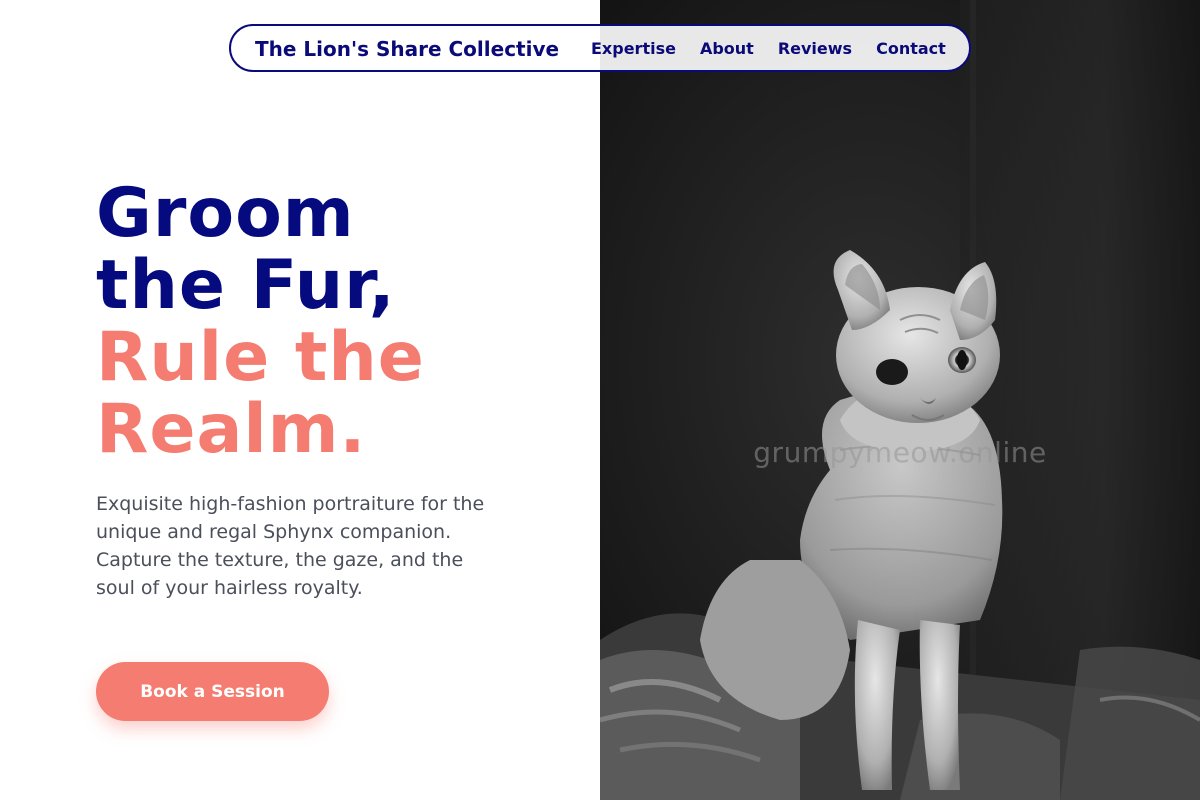 This screenshot has height=800, width=1200. Describe the element at coordinates (815, 48) in the screenshot. I see `nav-link-reviews: Reviews` at that location.